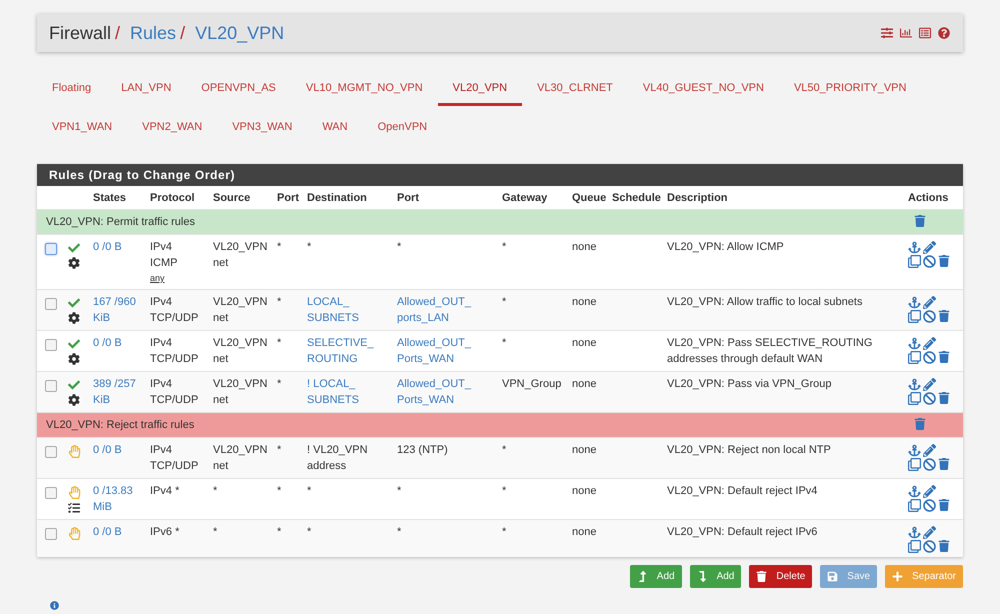 The image size is (1000, 614). Describe the element at coordinates (157, 278) in the screenshot. I see `icmp-type-link: any` at that location.